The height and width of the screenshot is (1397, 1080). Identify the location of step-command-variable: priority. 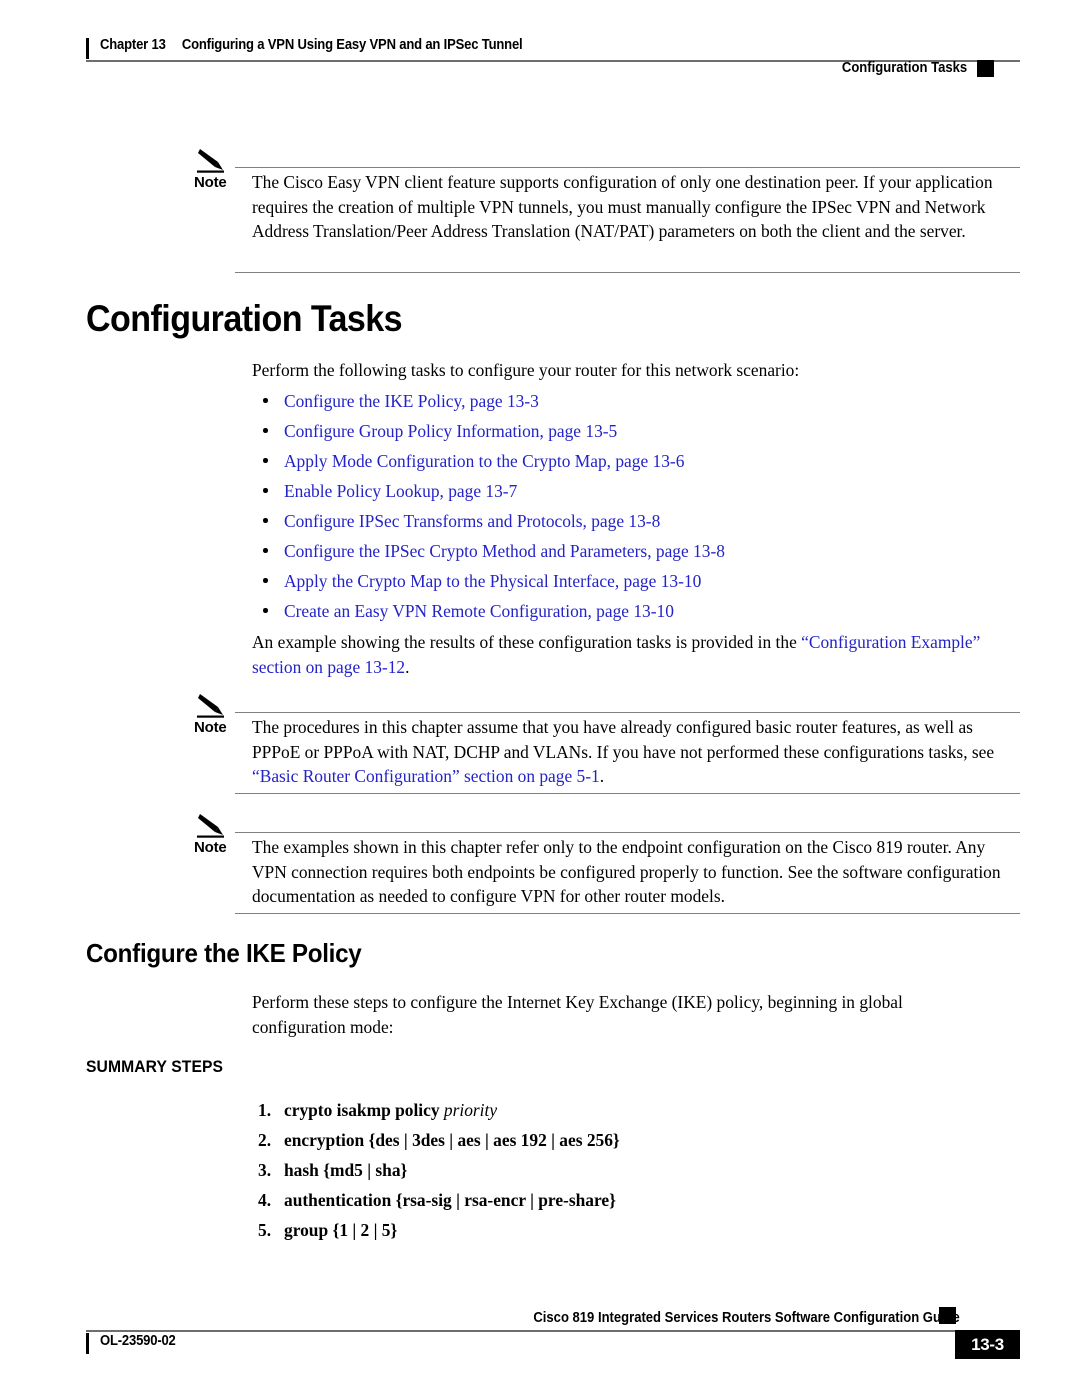
(470, 1110).